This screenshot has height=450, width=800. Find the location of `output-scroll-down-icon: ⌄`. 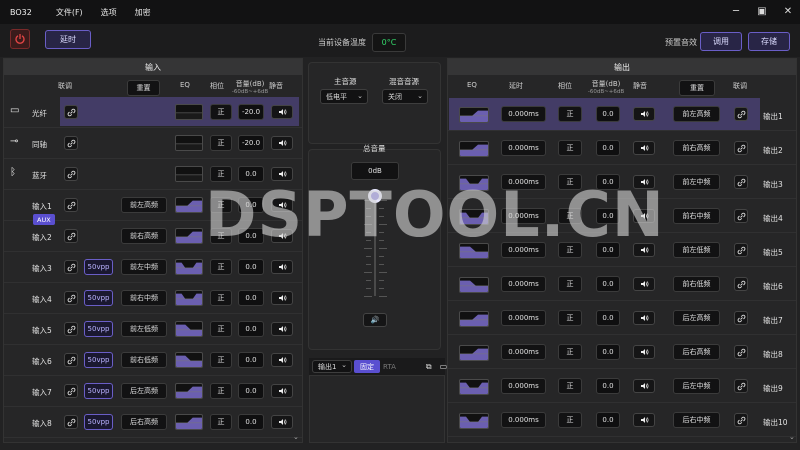

output-scroll-down-icon: ⌄ is located at coordinates (792, 437).